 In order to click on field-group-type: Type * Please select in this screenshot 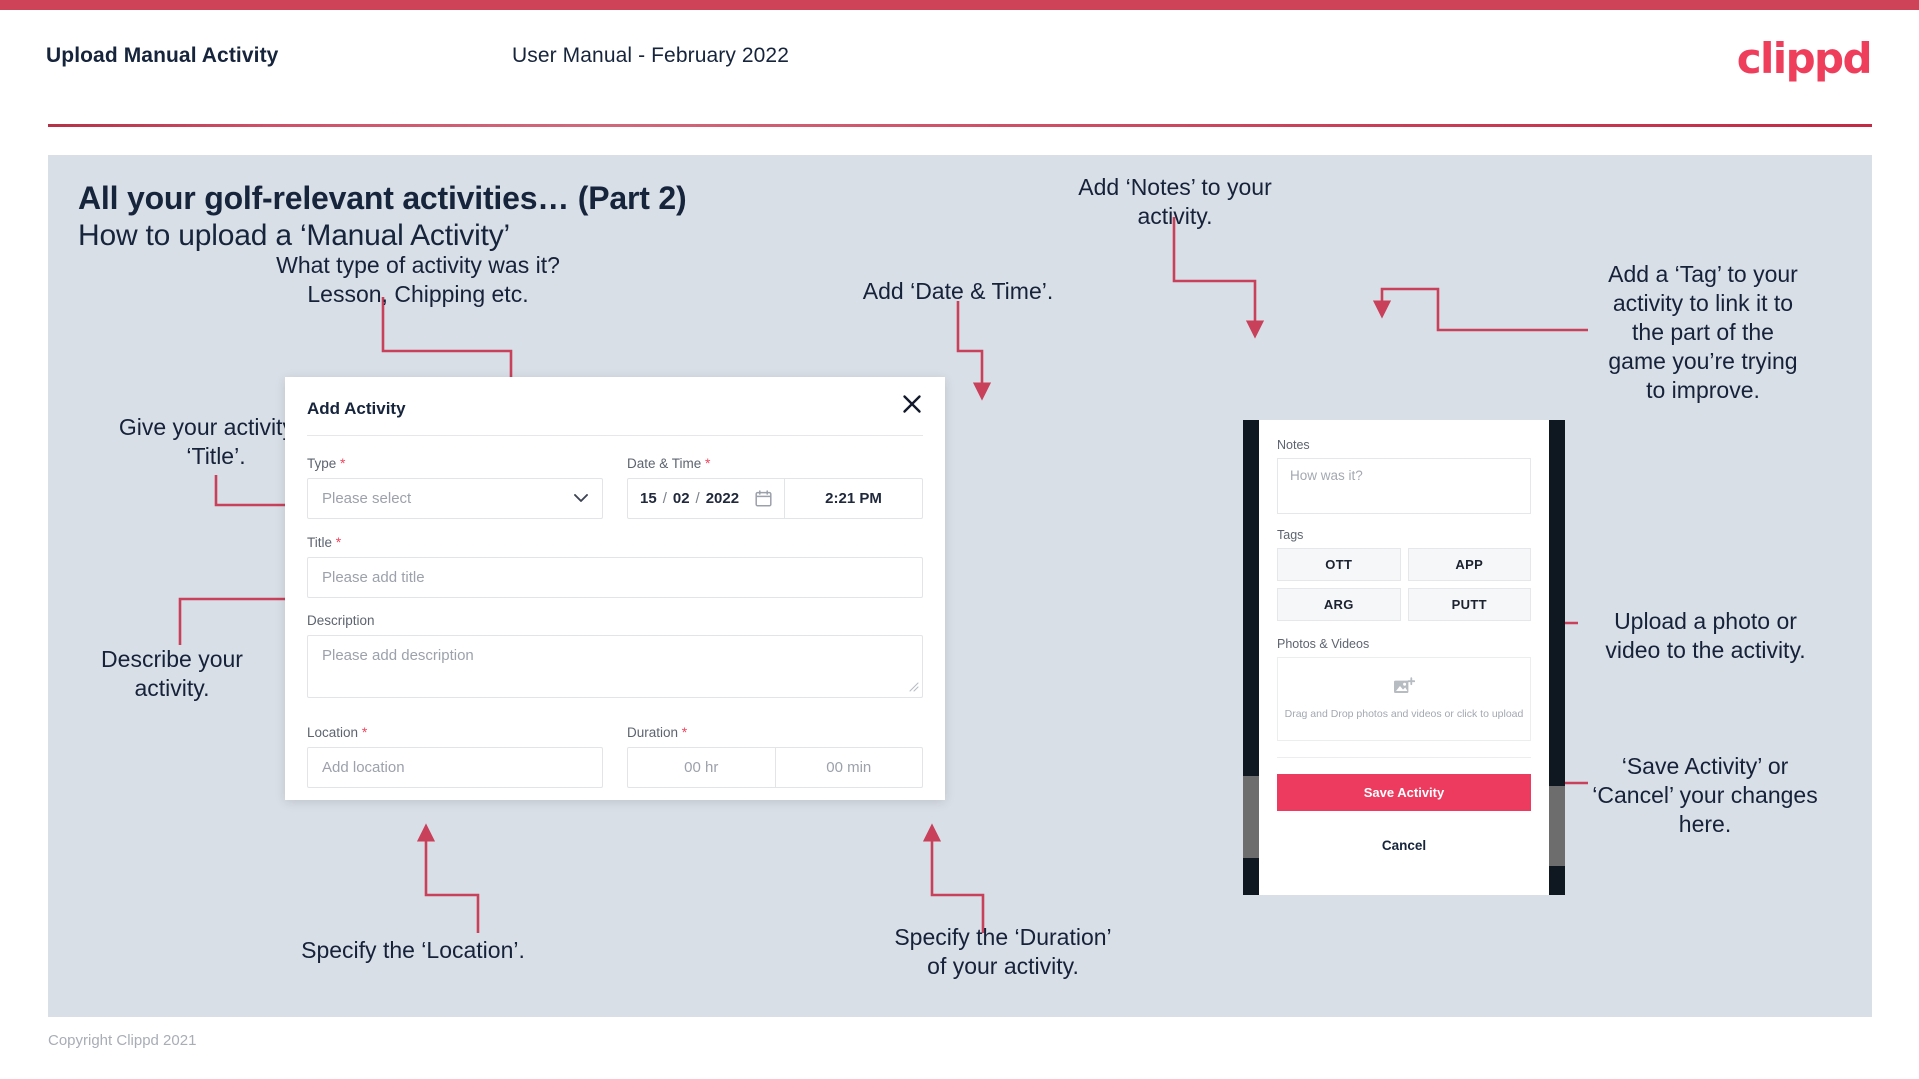, I will do `click(455, 487)`.